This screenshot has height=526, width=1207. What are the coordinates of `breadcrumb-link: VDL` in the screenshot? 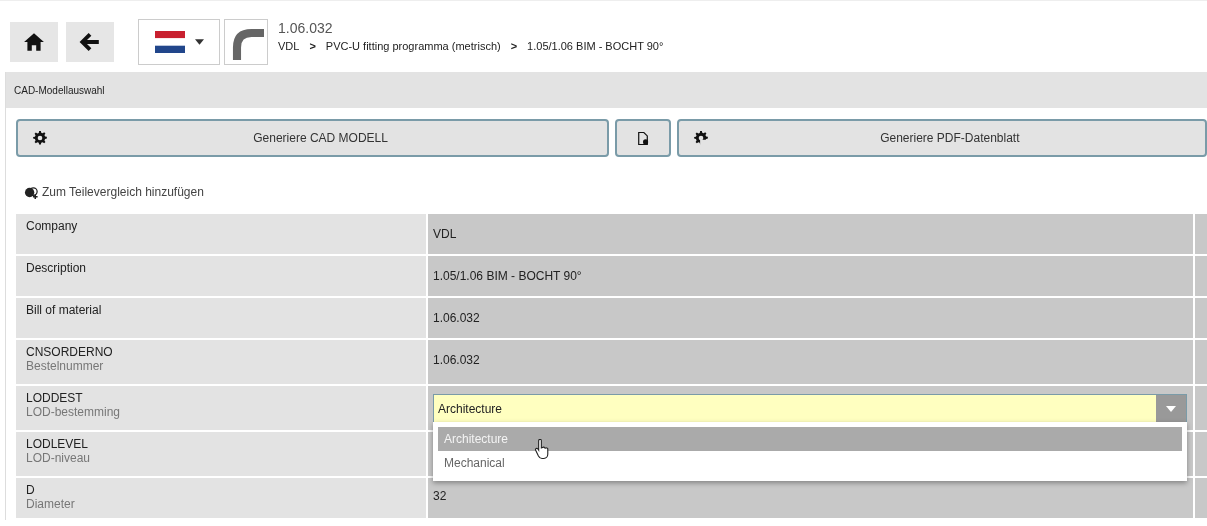 It's located at (289, 45).